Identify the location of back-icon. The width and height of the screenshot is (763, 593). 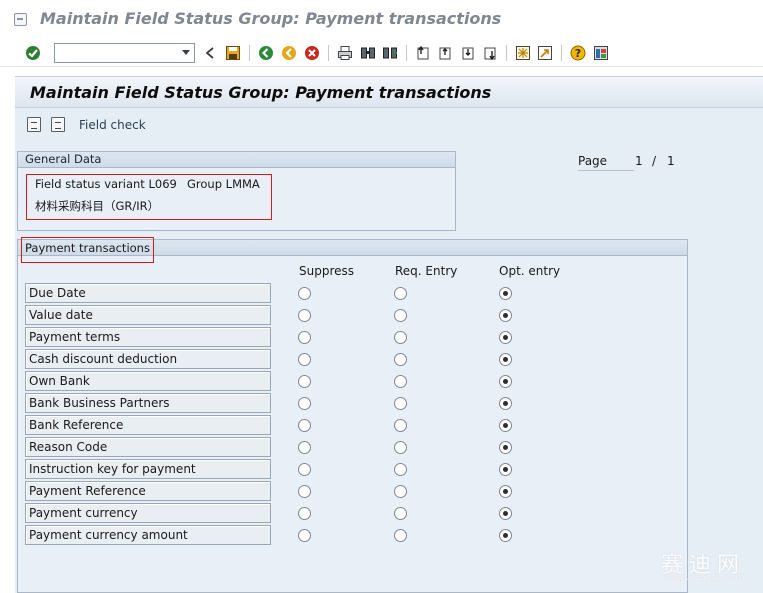
(266, 53).